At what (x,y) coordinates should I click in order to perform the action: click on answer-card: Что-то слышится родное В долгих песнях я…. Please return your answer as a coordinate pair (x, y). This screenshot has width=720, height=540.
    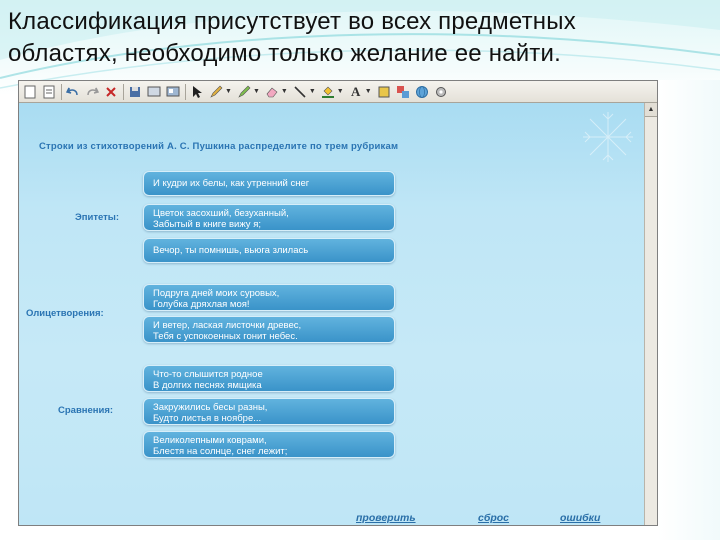
    Looking at the image, I should click on (269, 378).